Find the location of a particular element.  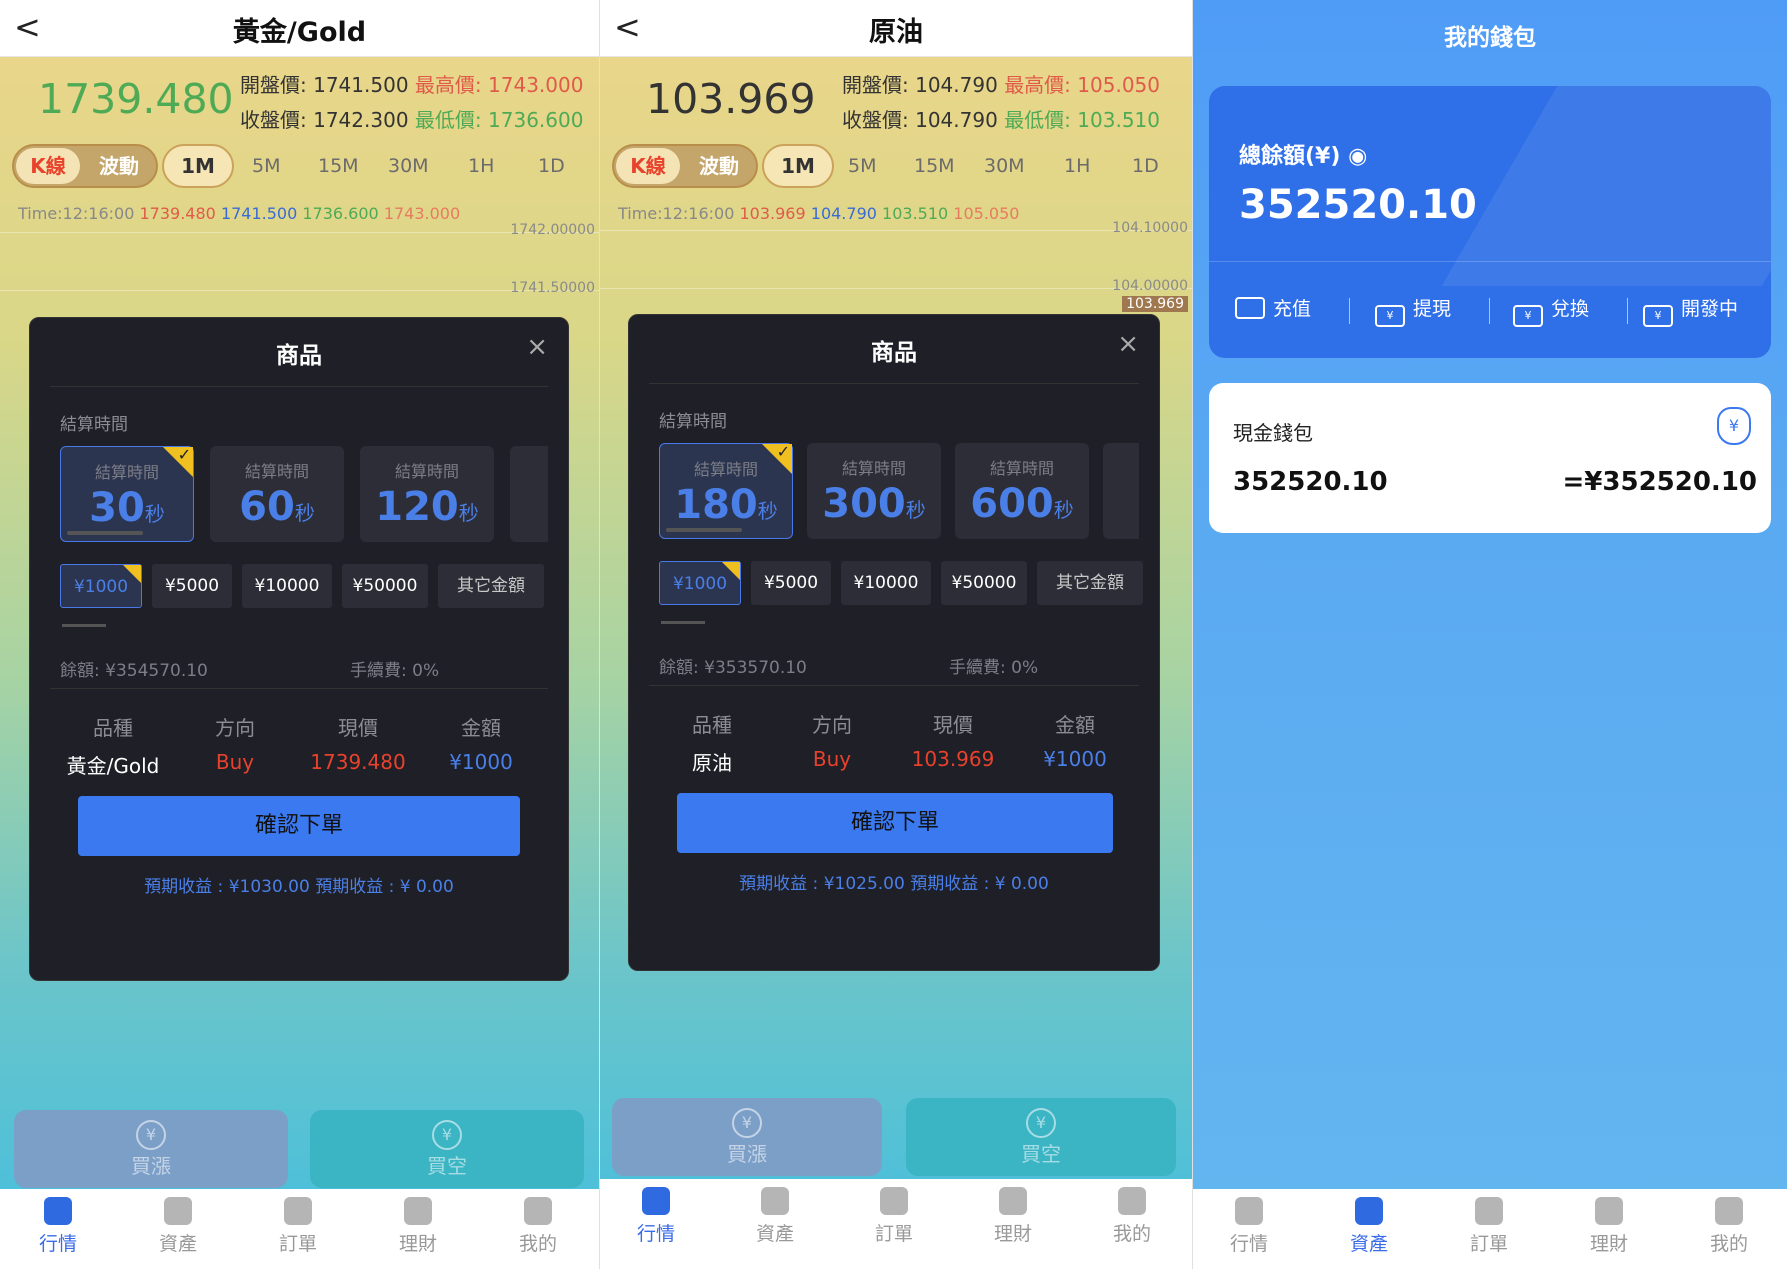

amount-options: ¥1000 ¥5000 ¥10000 ¥50000 其它金額 is located at coordinates (909, 583).